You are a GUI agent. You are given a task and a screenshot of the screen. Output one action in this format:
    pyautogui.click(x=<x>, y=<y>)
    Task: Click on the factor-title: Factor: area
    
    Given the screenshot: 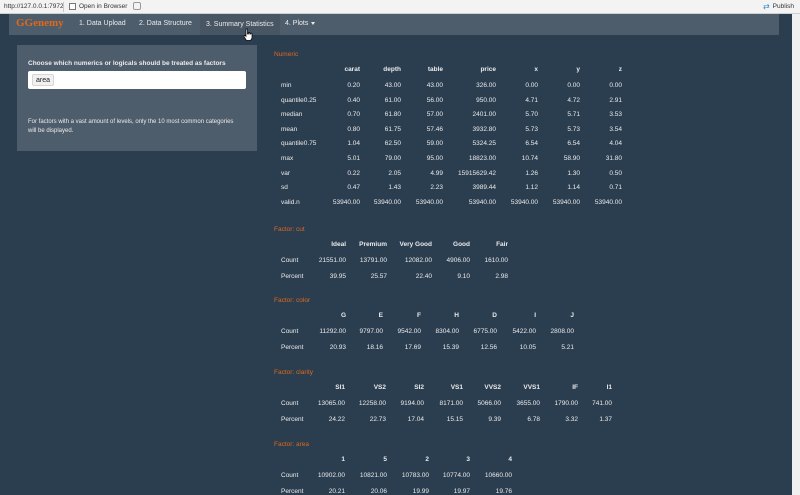 What is the action you would take?
    pyautogui.click(x=292, y=444)
    